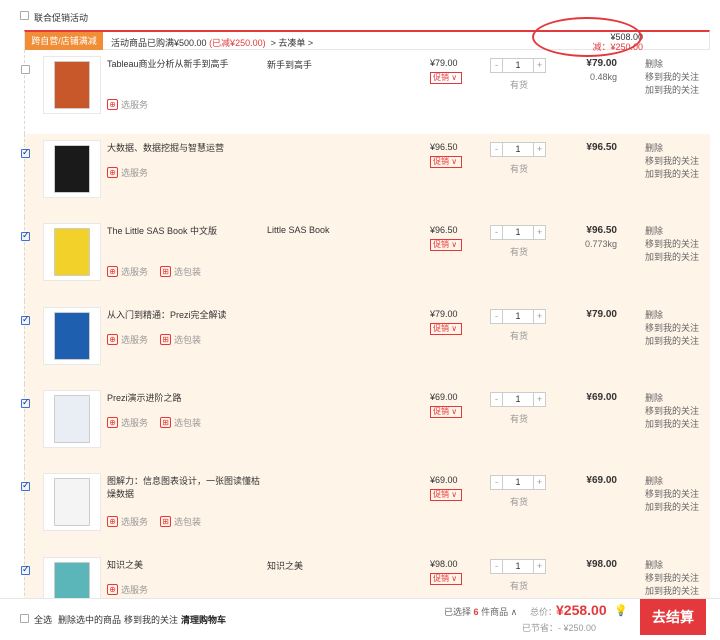 The height and width of the screenshot is (640, 720). I want to click on stock-status: 有货, so click(519, 252).